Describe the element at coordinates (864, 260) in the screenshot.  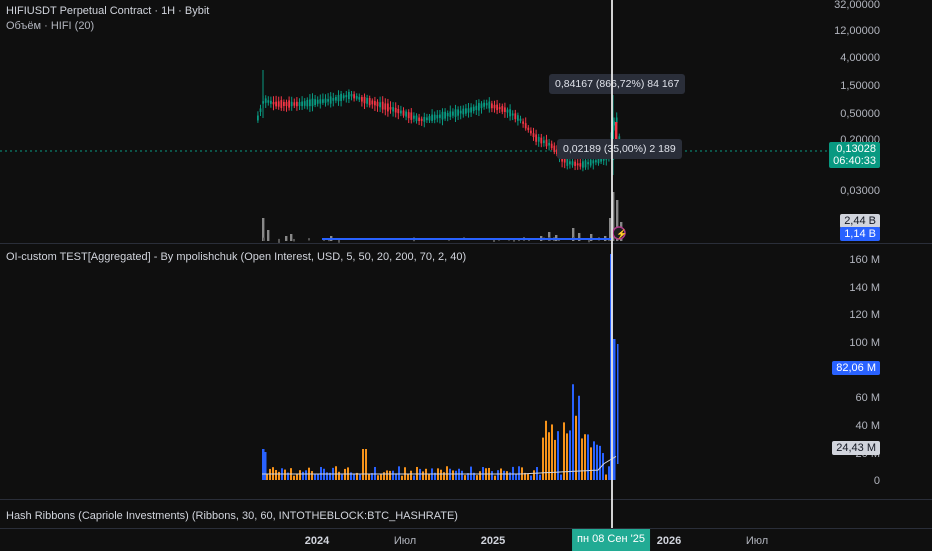
I see `y-tick: 160 M` at that location.